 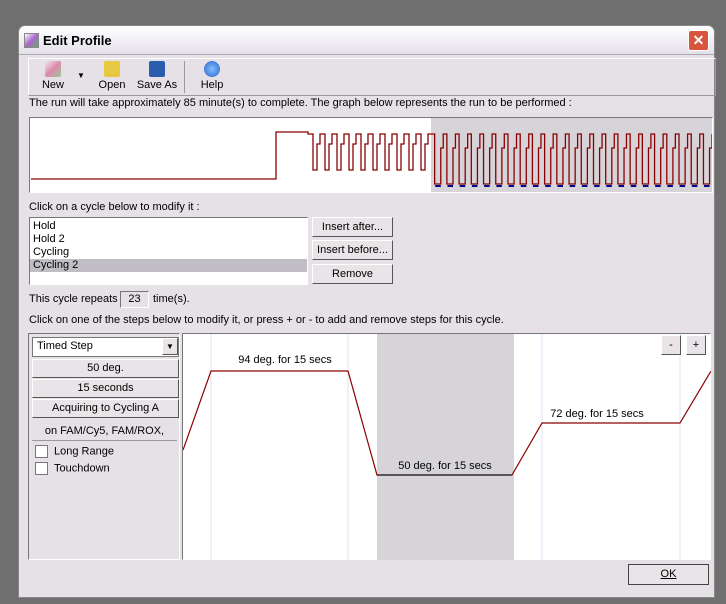 I want to click on help-icon, so click(x=212, y=69).